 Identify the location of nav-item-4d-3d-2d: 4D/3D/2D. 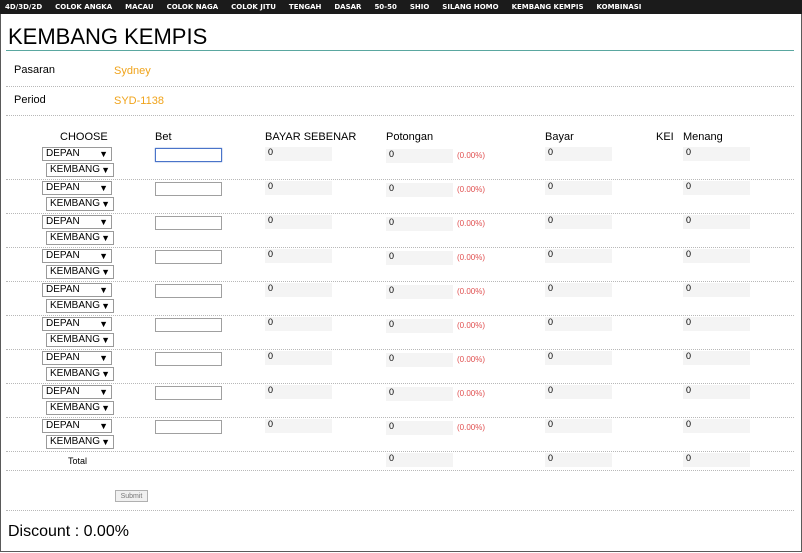
(23, 7).